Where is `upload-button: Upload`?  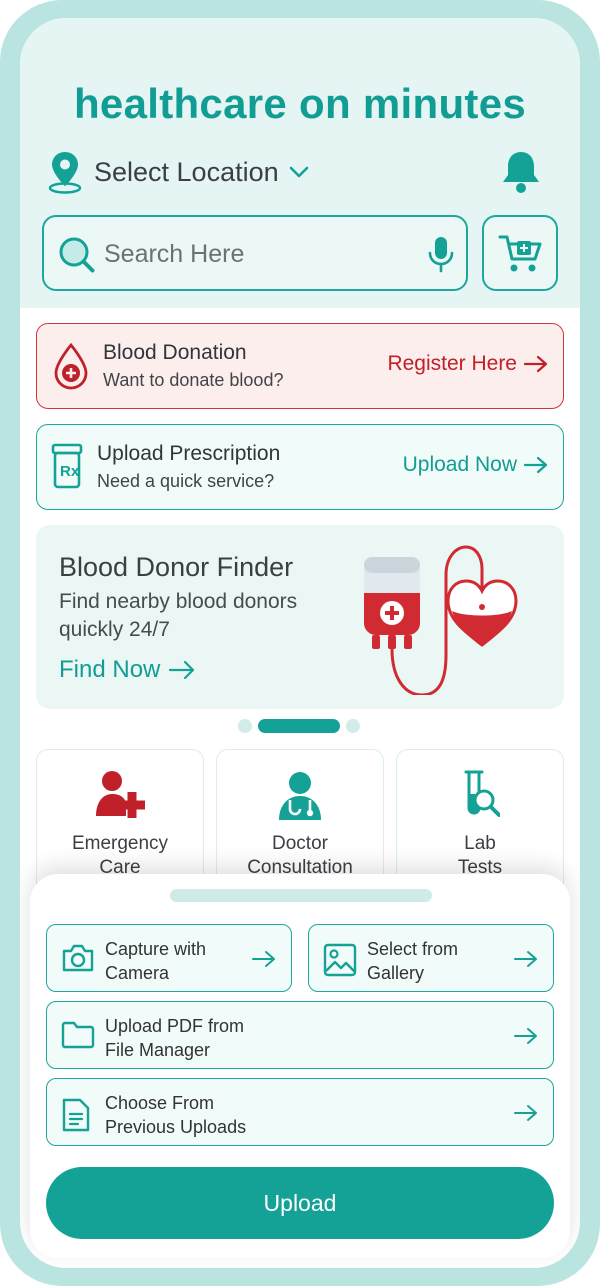 upload-button: Upload is located at coordinates (300, 1203).